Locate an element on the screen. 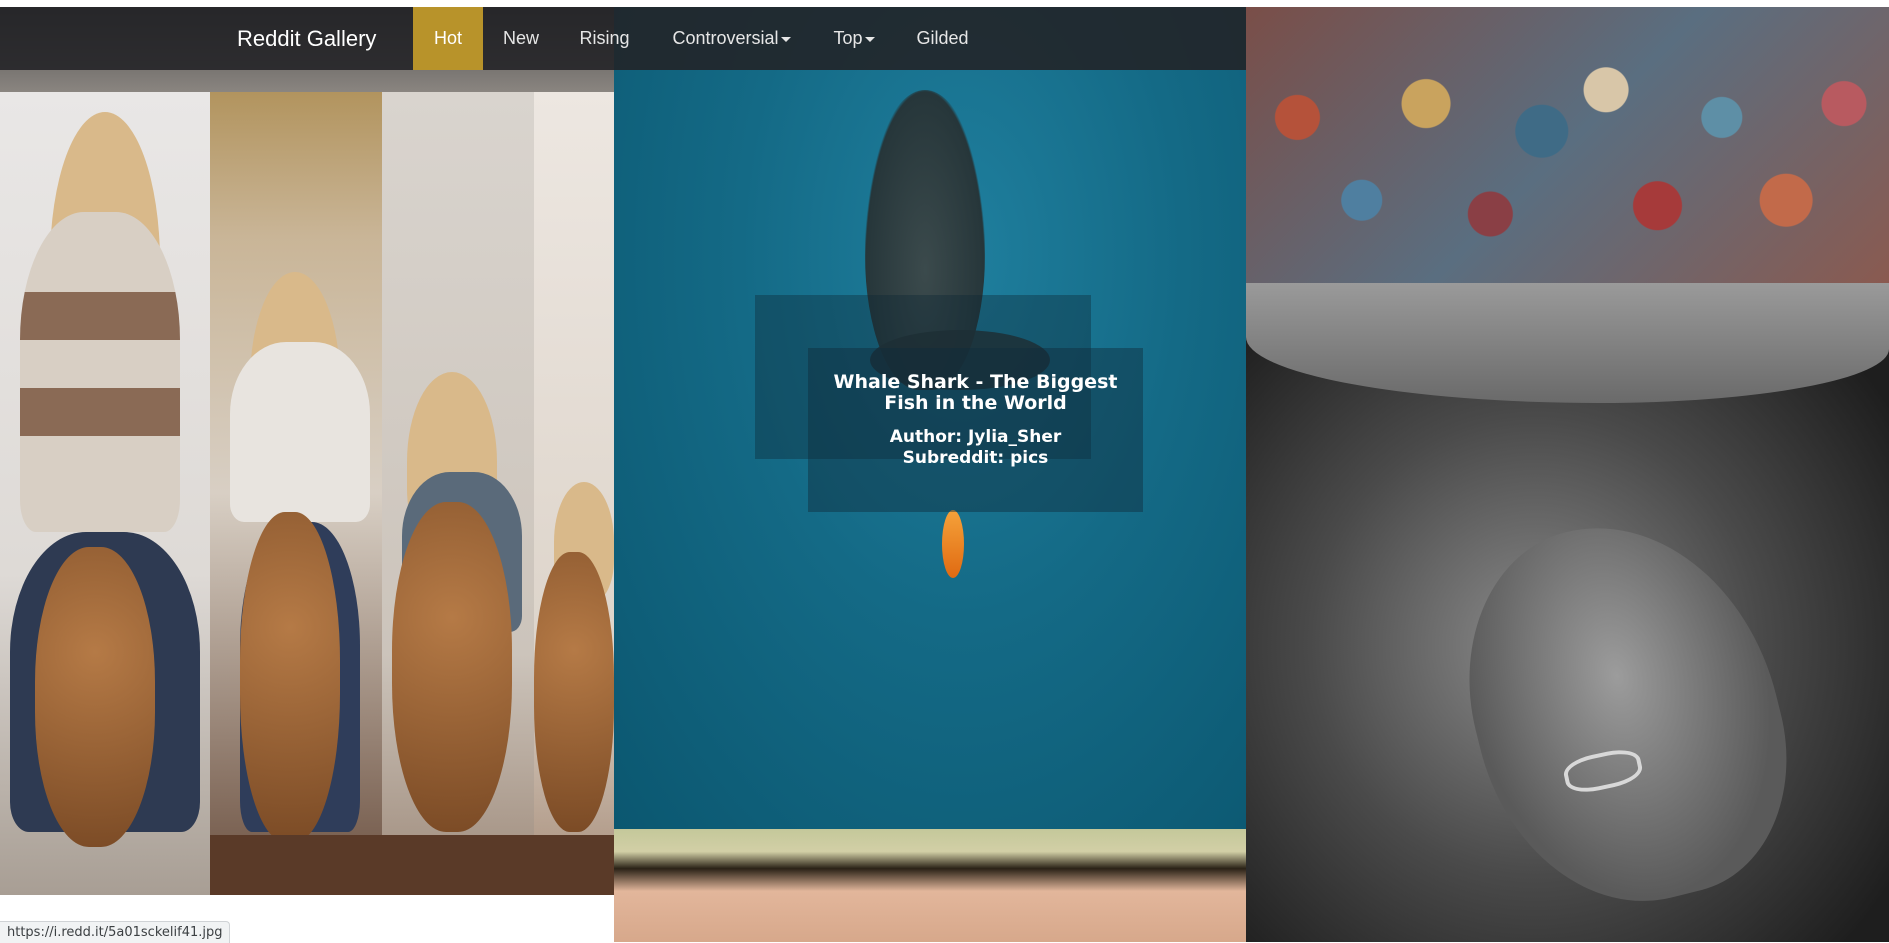 The image size is (1889, 943). nav-controversial: Controversial is located at coordinates (731, 38).